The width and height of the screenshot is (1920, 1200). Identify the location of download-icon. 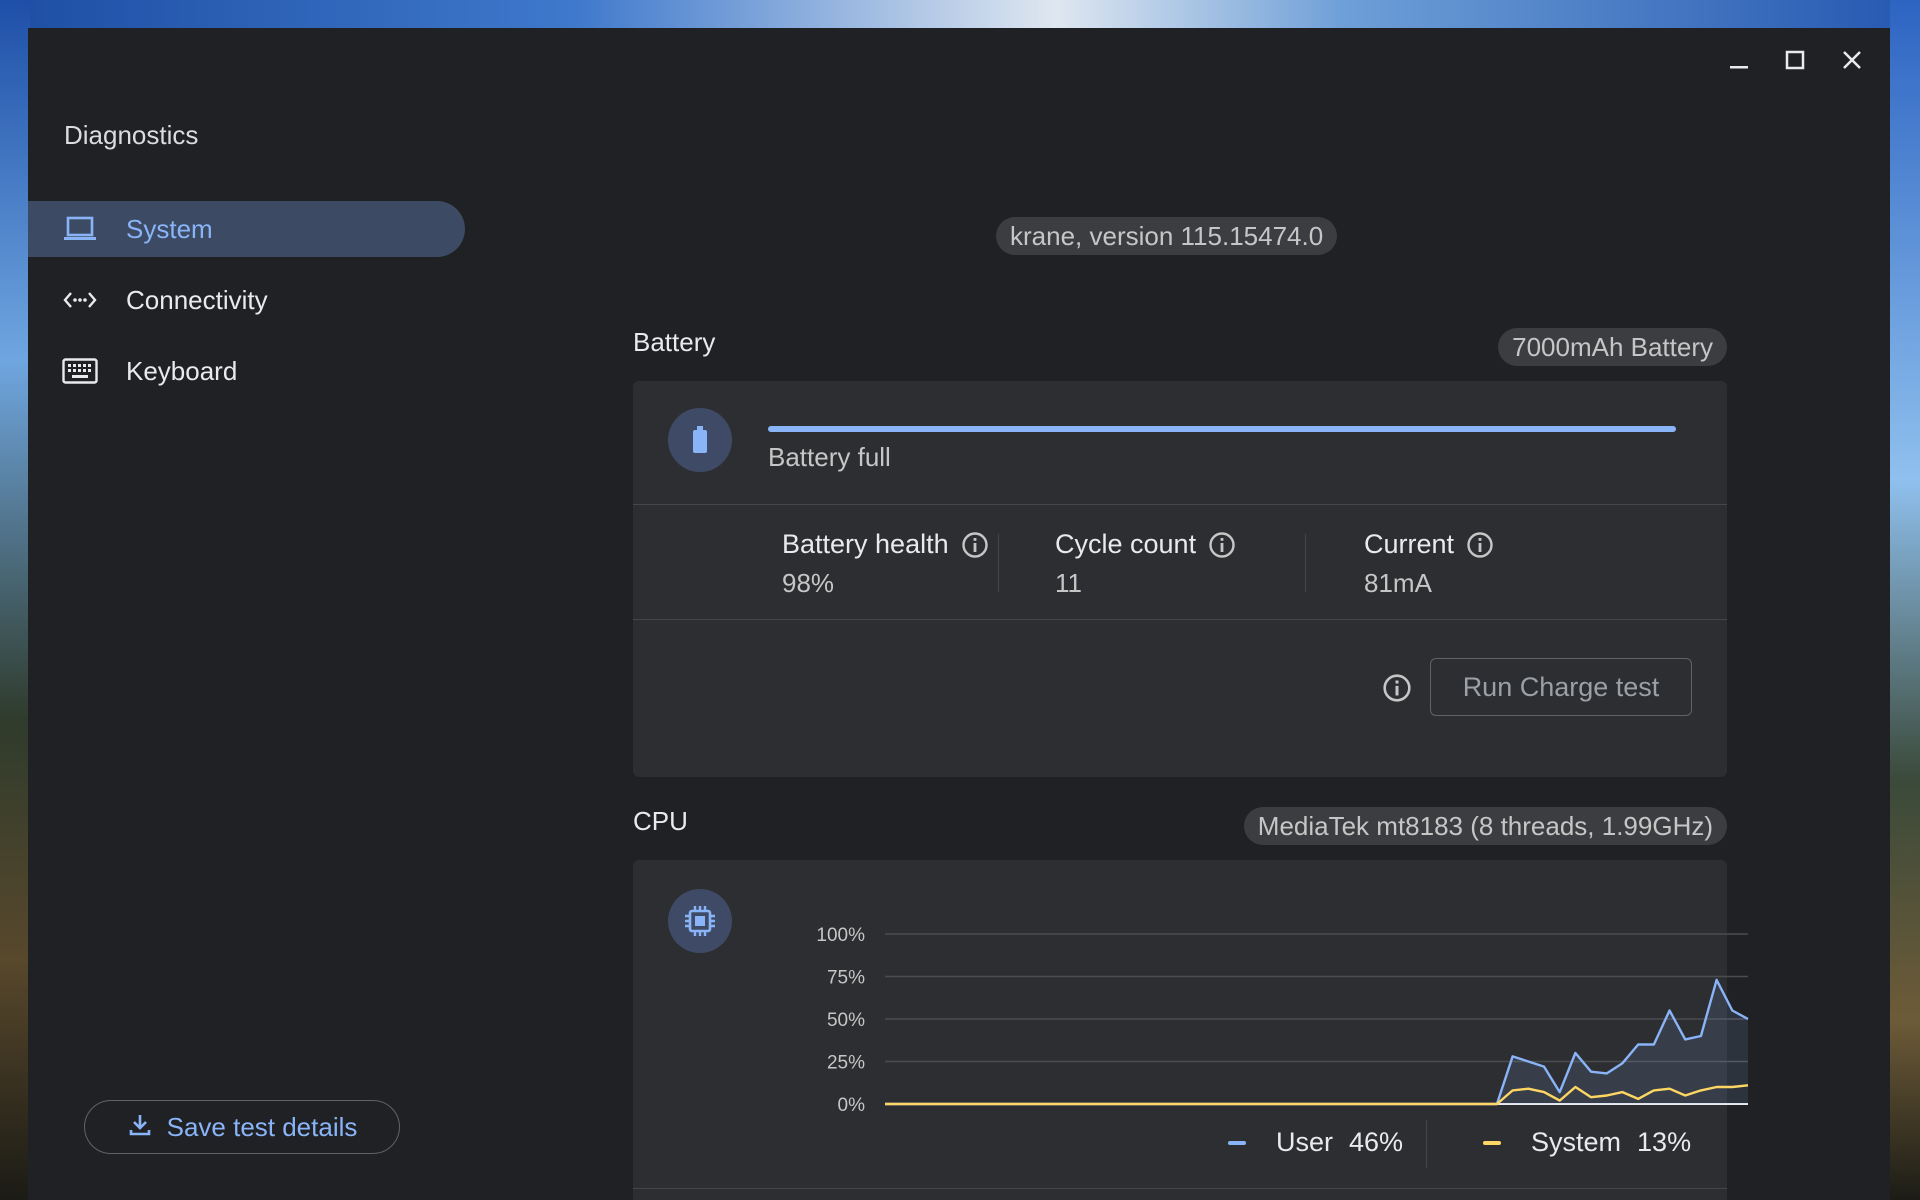
(140, 1127).